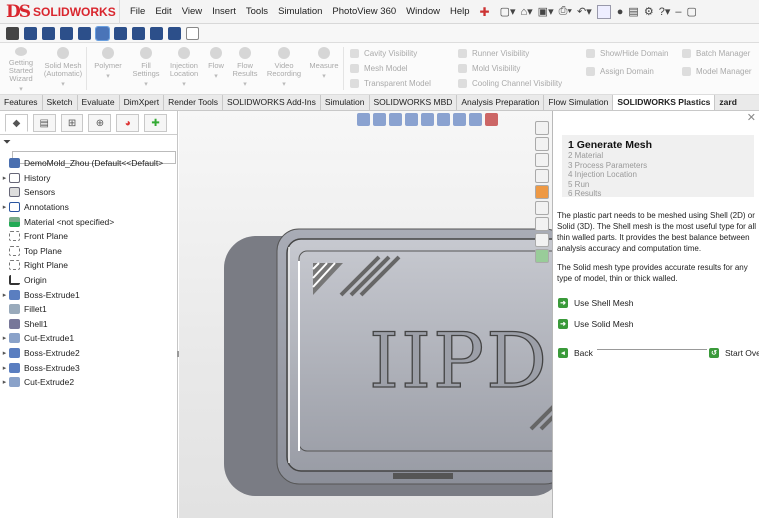  What do you see at coordinates (146, 68) in the screenshot?
I see `fill-settings-button: Fill Settings ▾` at bounding box center [146, 68].